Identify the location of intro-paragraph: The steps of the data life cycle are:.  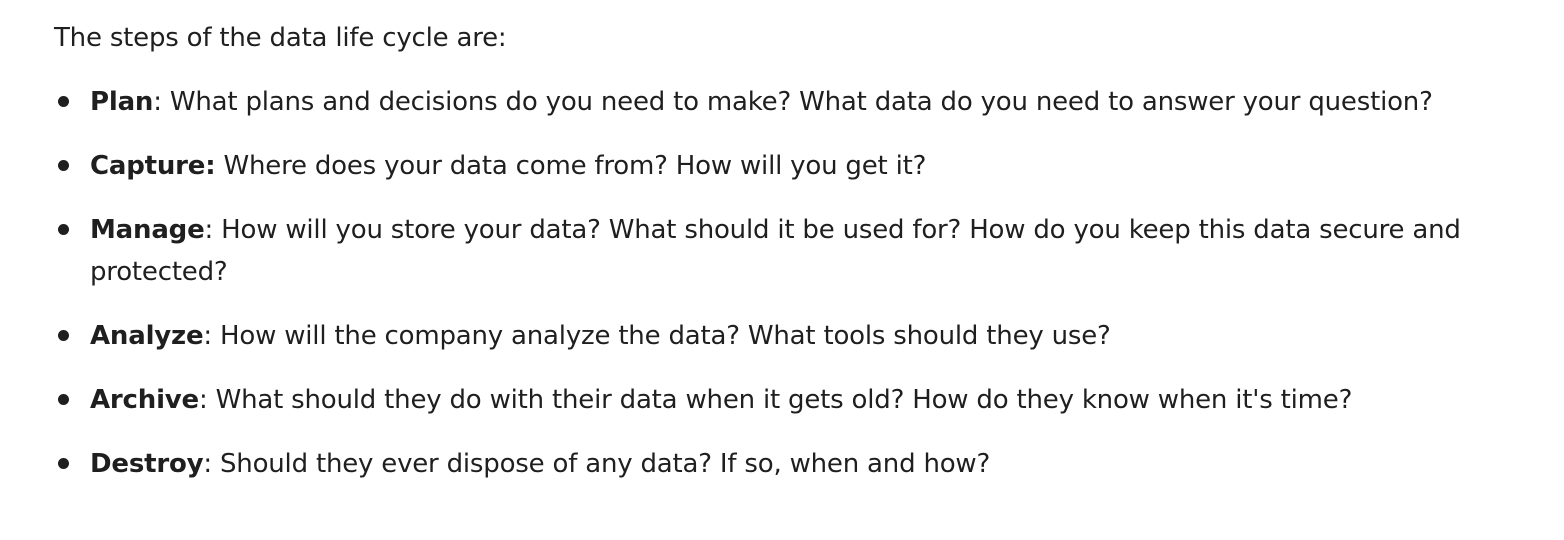
(280, 38).